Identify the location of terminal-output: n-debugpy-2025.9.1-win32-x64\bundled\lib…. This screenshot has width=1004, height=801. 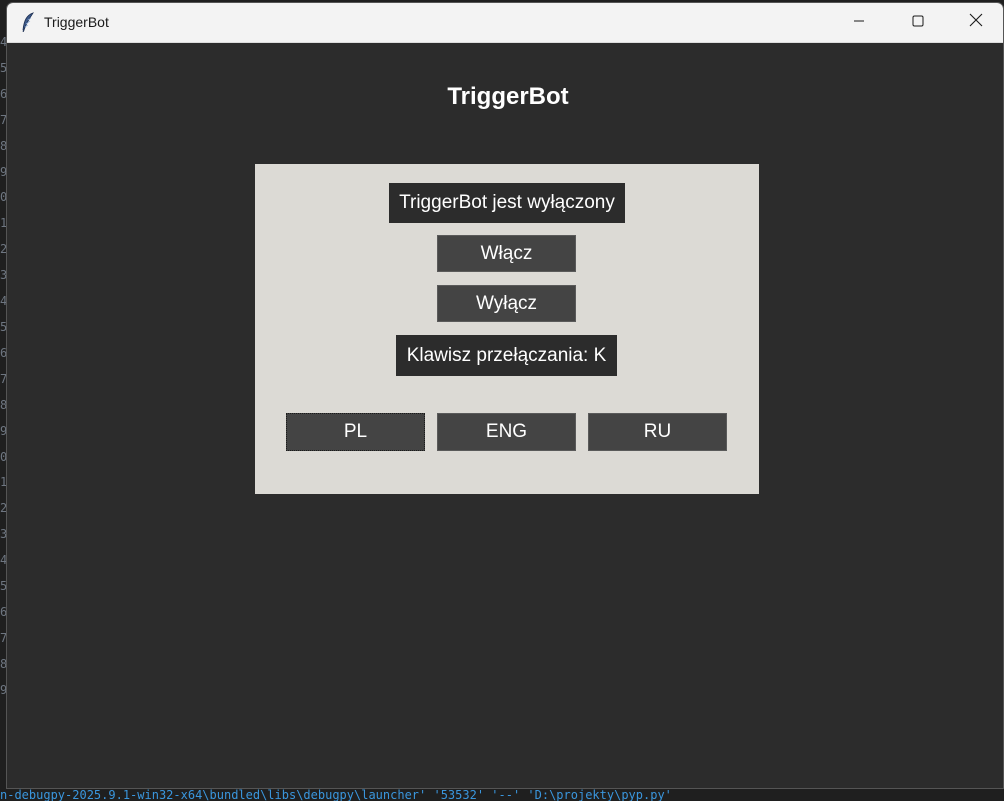
(336, 795).